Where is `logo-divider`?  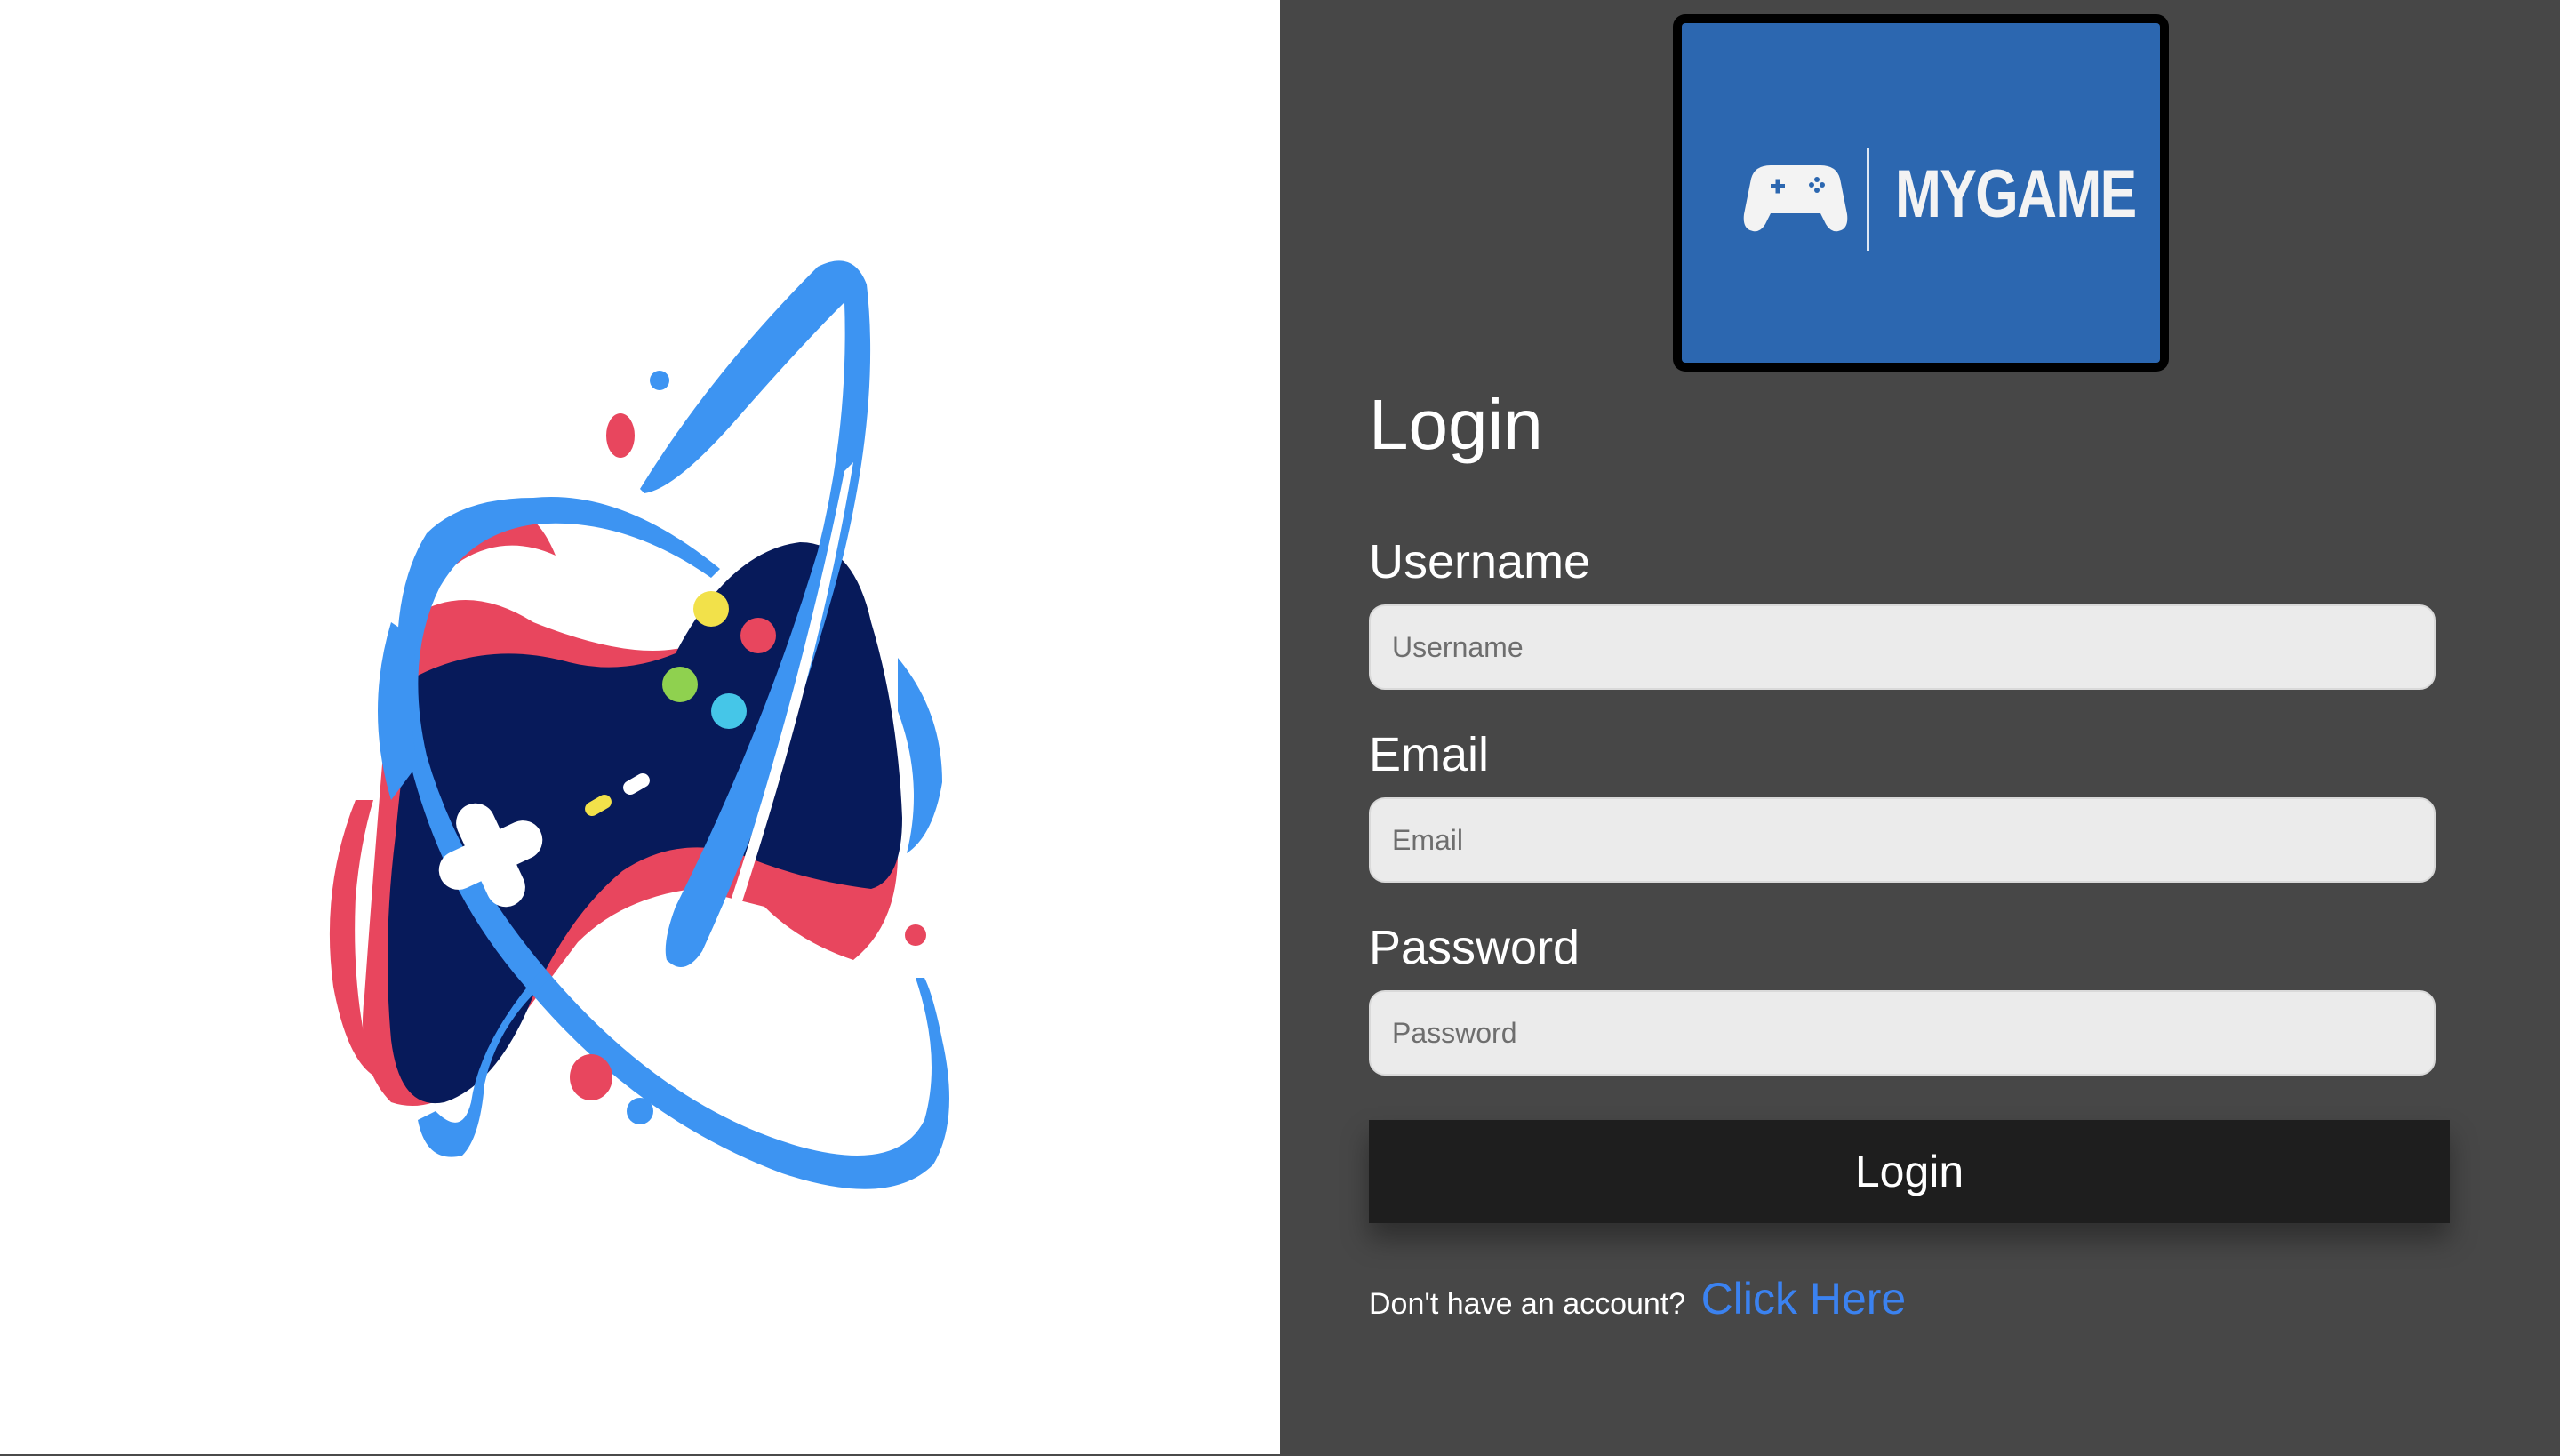
logo-divider is located at coordinates (1868, 199).